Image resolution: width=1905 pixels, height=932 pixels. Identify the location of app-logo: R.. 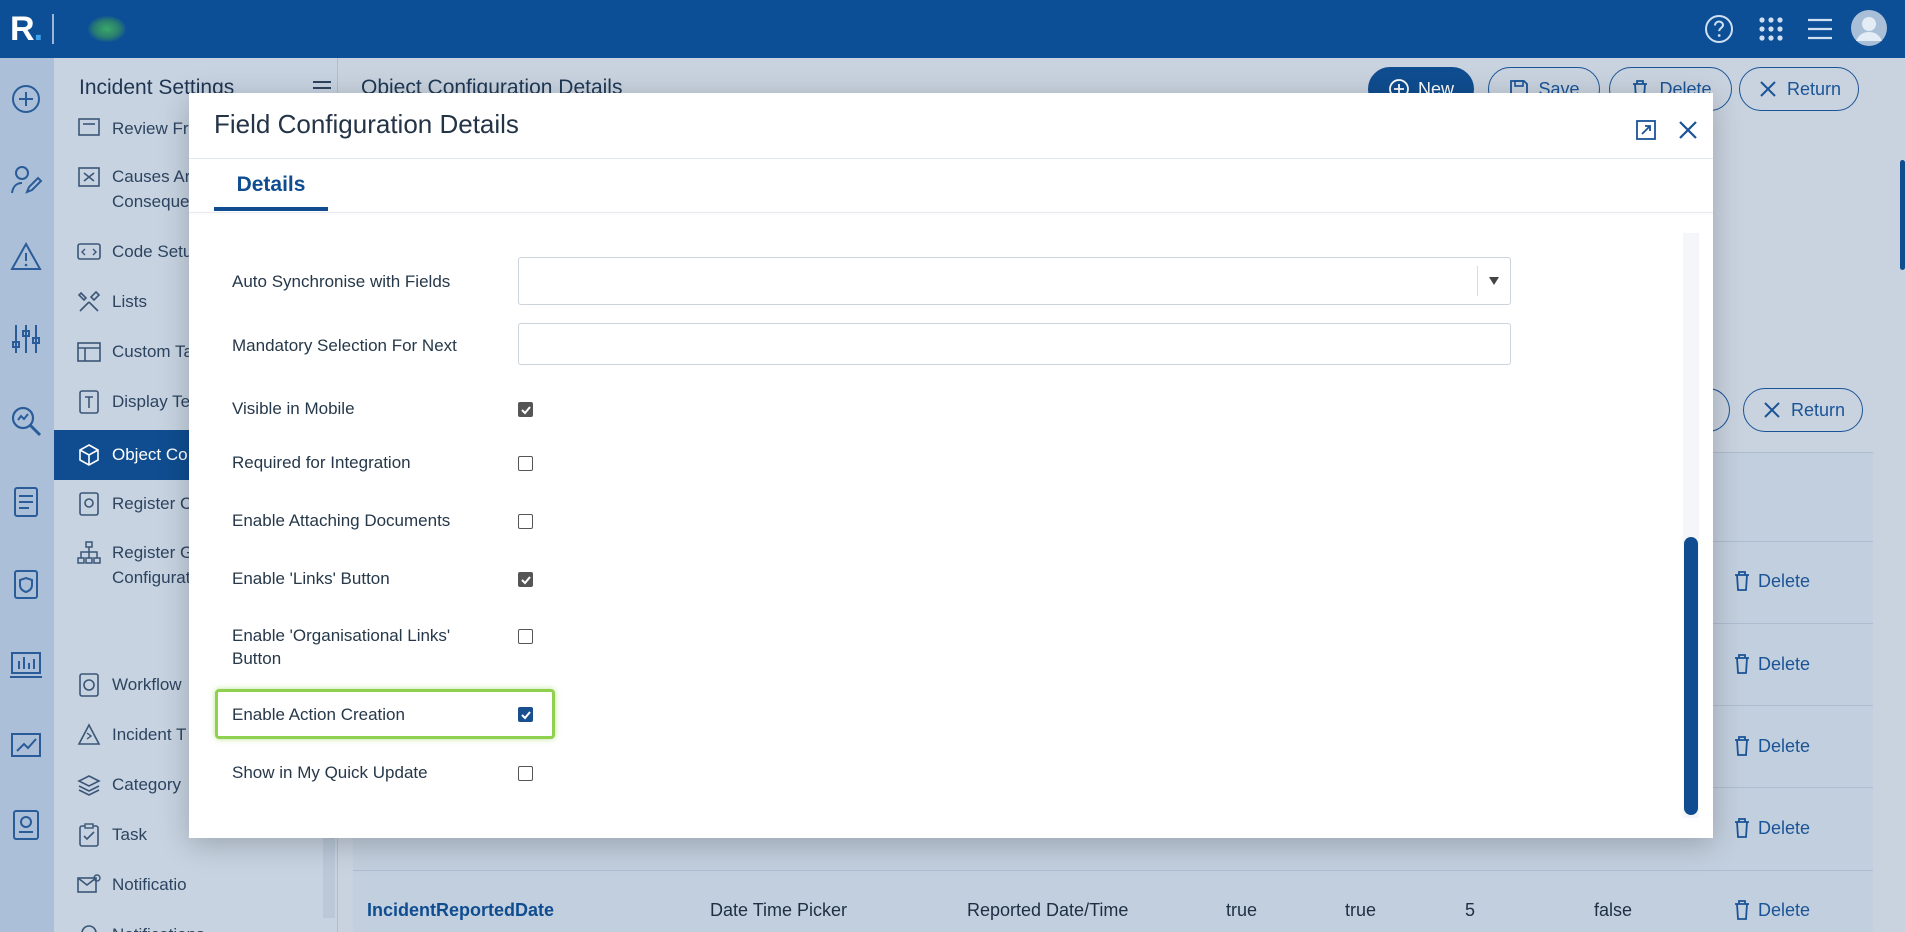
(26, 29).